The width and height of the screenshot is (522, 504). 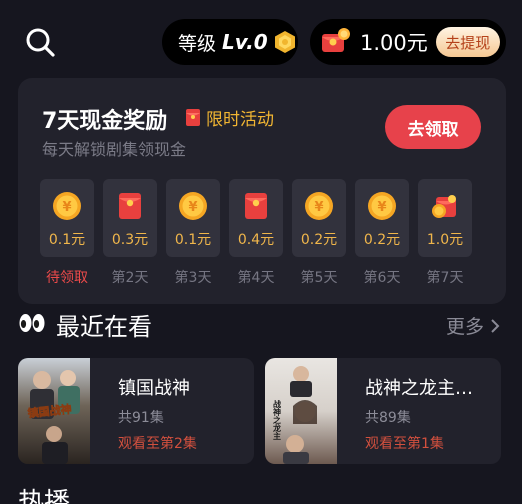 I want to click on day-reward-box: 0.4元, so click(x=256, y=218).